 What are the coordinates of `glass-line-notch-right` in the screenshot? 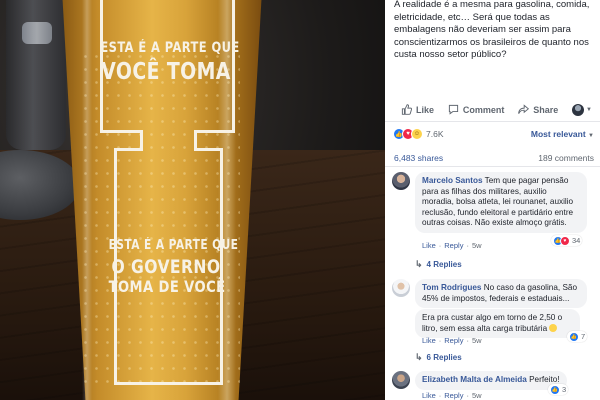 It's located at (195, 140).